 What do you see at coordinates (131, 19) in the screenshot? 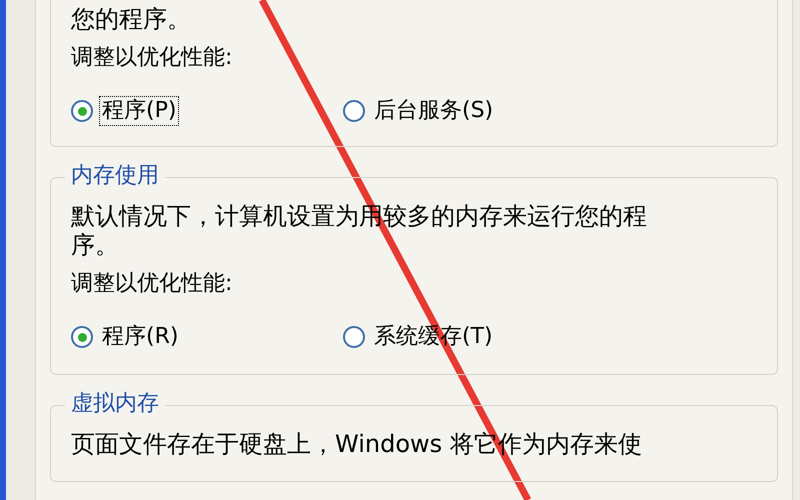
I see `description-text: 您的程序。` at bounding box center [131, 19].